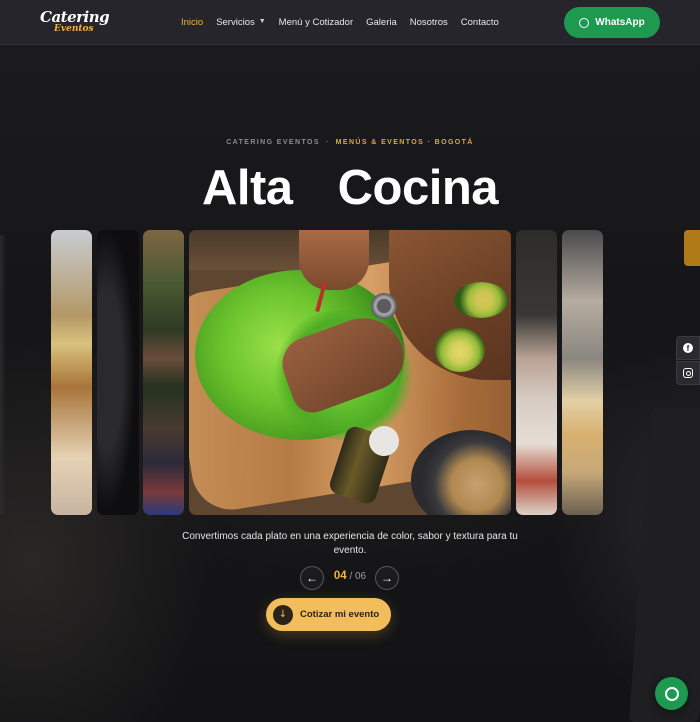 The height and width of the screenshot is (722, 700). I want to click on quote-event-button: ↓ Cotizar mi evento, so click(328, 614).